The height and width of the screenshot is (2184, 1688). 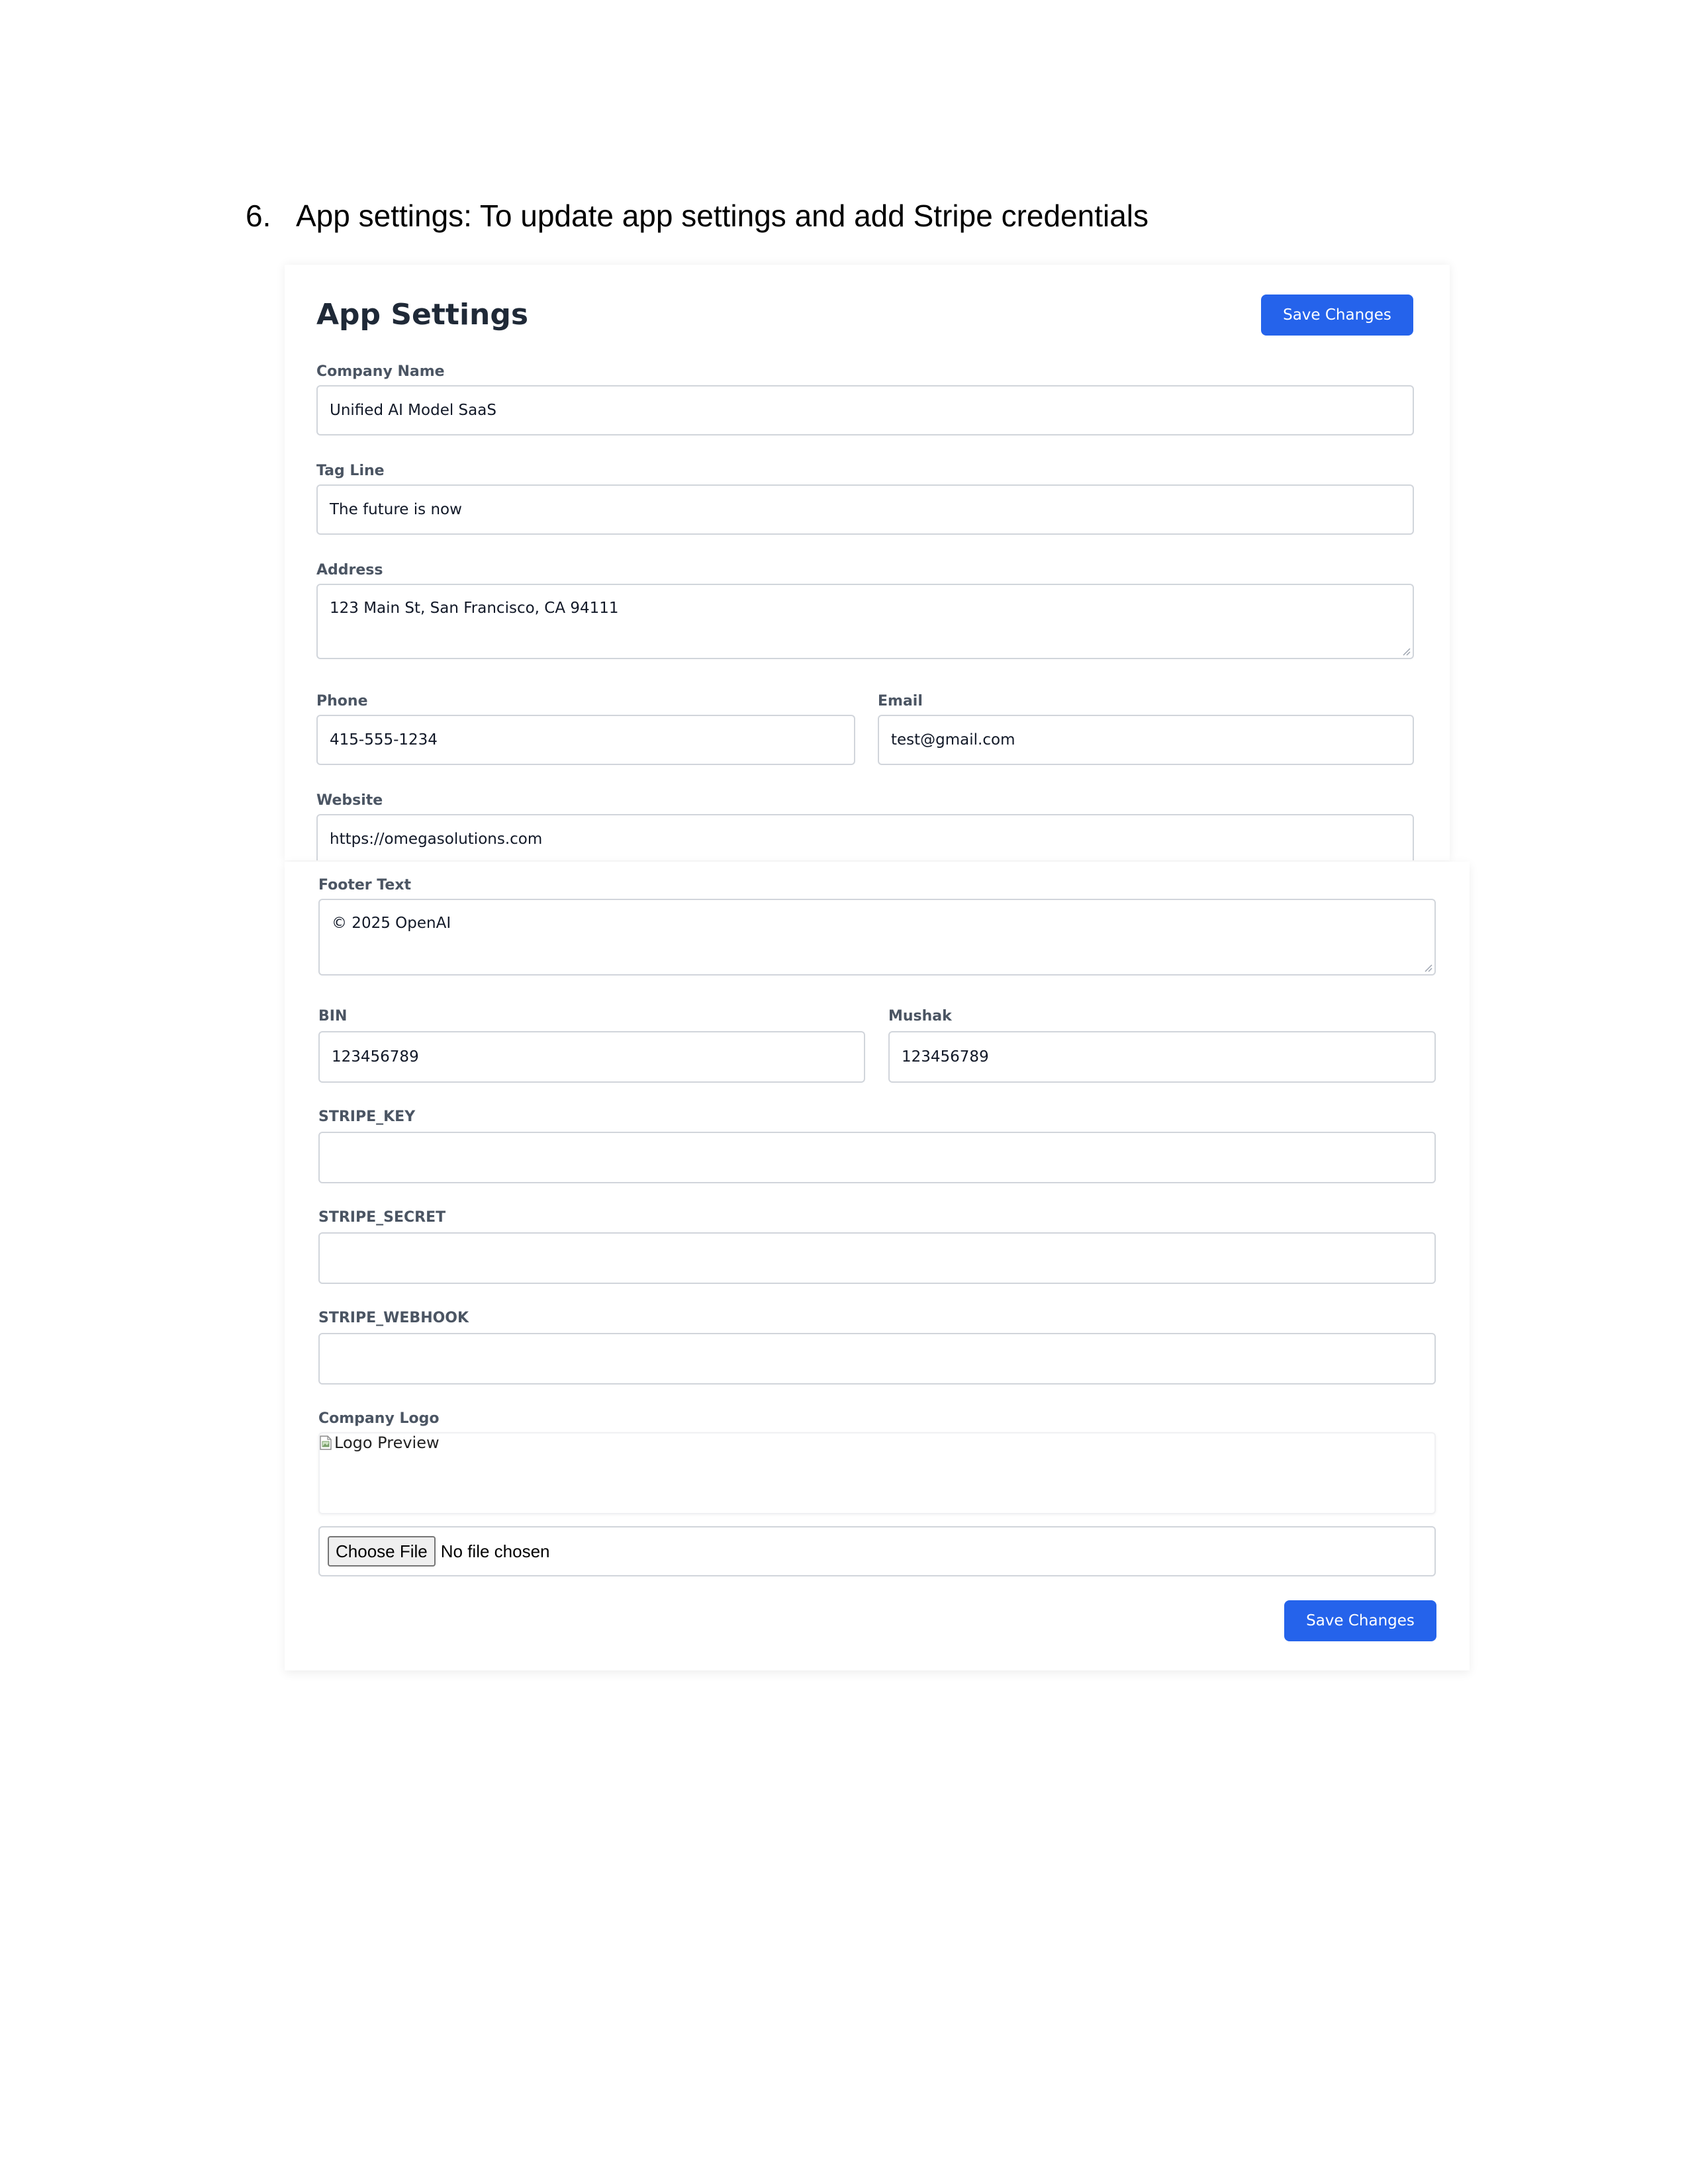 I want to click on website-input: https://omegasolutions.com, so click(x=865, y=837).